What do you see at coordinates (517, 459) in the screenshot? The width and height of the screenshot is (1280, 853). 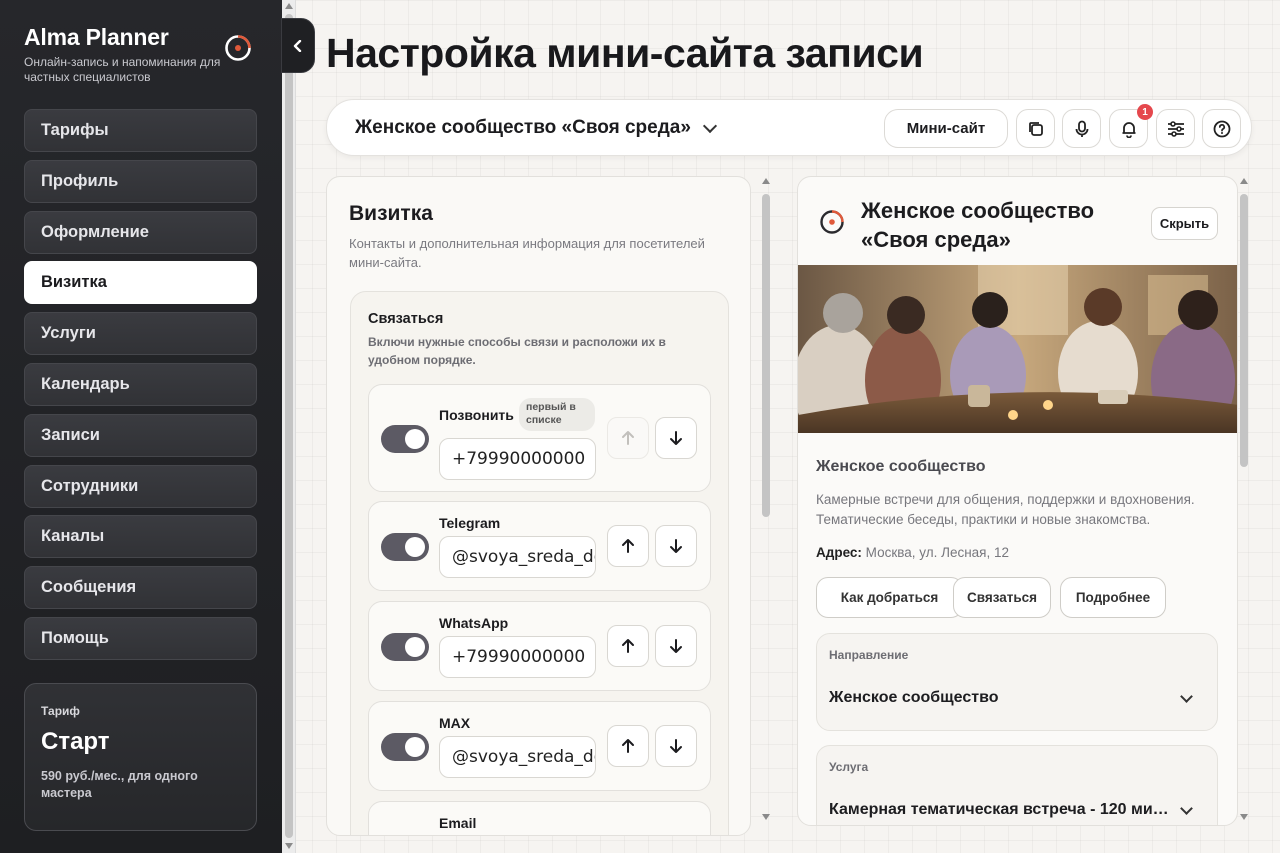 I see `call-phone-input: +79990000000` at bounding box center [517, 459].